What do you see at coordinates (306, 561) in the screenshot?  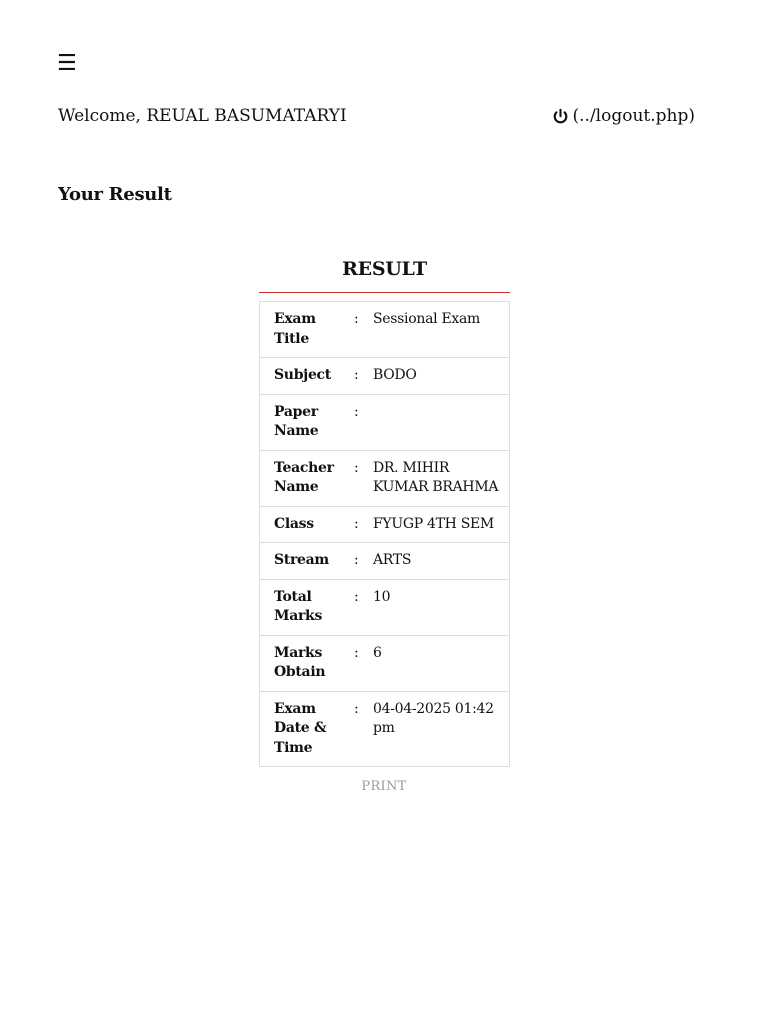 I see `row-label: Stream` at bounding box center [306, 561].